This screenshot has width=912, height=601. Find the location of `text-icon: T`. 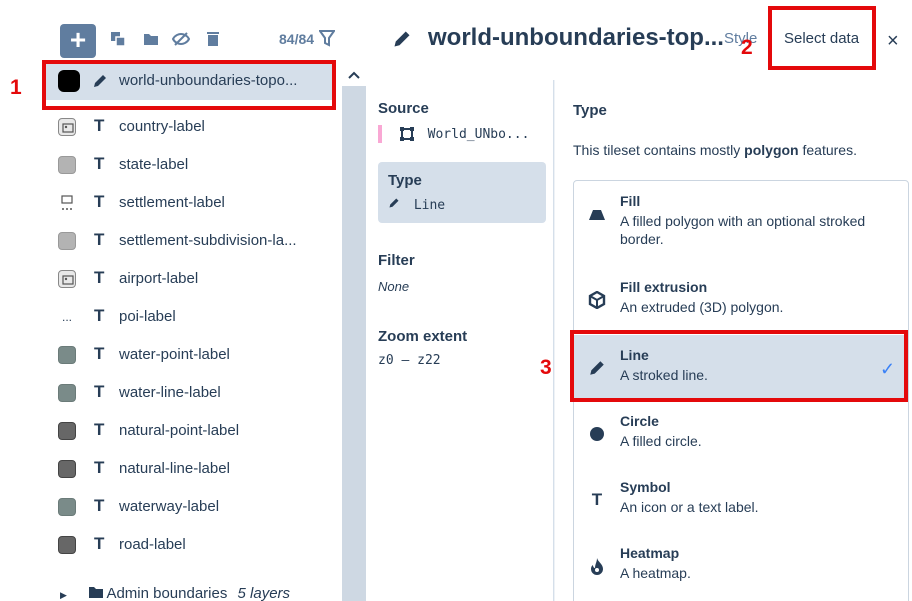

text-icon: T is located at coordinates (597, 499).